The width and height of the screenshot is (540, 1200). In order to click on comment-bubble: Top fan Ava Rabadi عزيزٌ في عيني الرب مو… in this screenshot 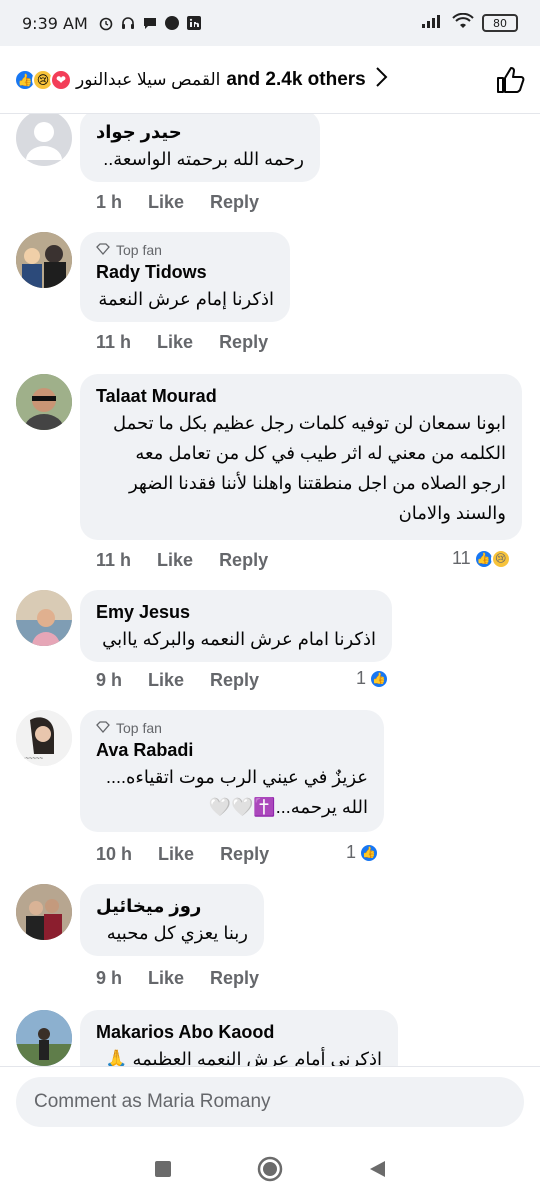, I will do `click(232, 771)`.